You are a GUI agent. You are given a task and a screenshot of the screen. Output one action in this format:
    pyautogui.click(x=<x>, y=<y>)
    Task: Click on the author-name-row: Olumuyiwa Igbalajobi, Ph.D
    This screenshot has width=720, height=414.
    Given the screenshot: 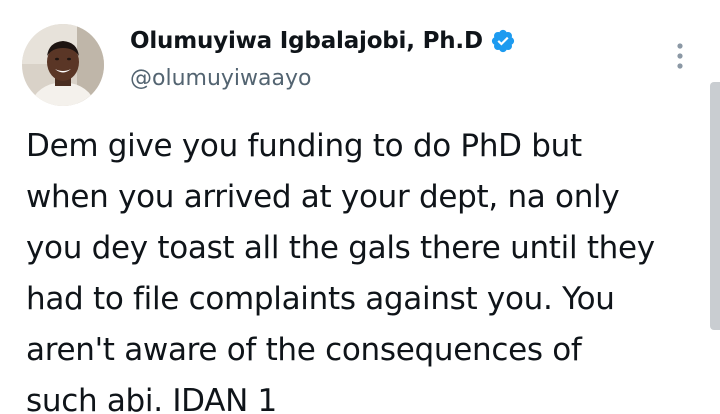 What is the action you would take?
    pyautogui.click(x=323, y=41)
    